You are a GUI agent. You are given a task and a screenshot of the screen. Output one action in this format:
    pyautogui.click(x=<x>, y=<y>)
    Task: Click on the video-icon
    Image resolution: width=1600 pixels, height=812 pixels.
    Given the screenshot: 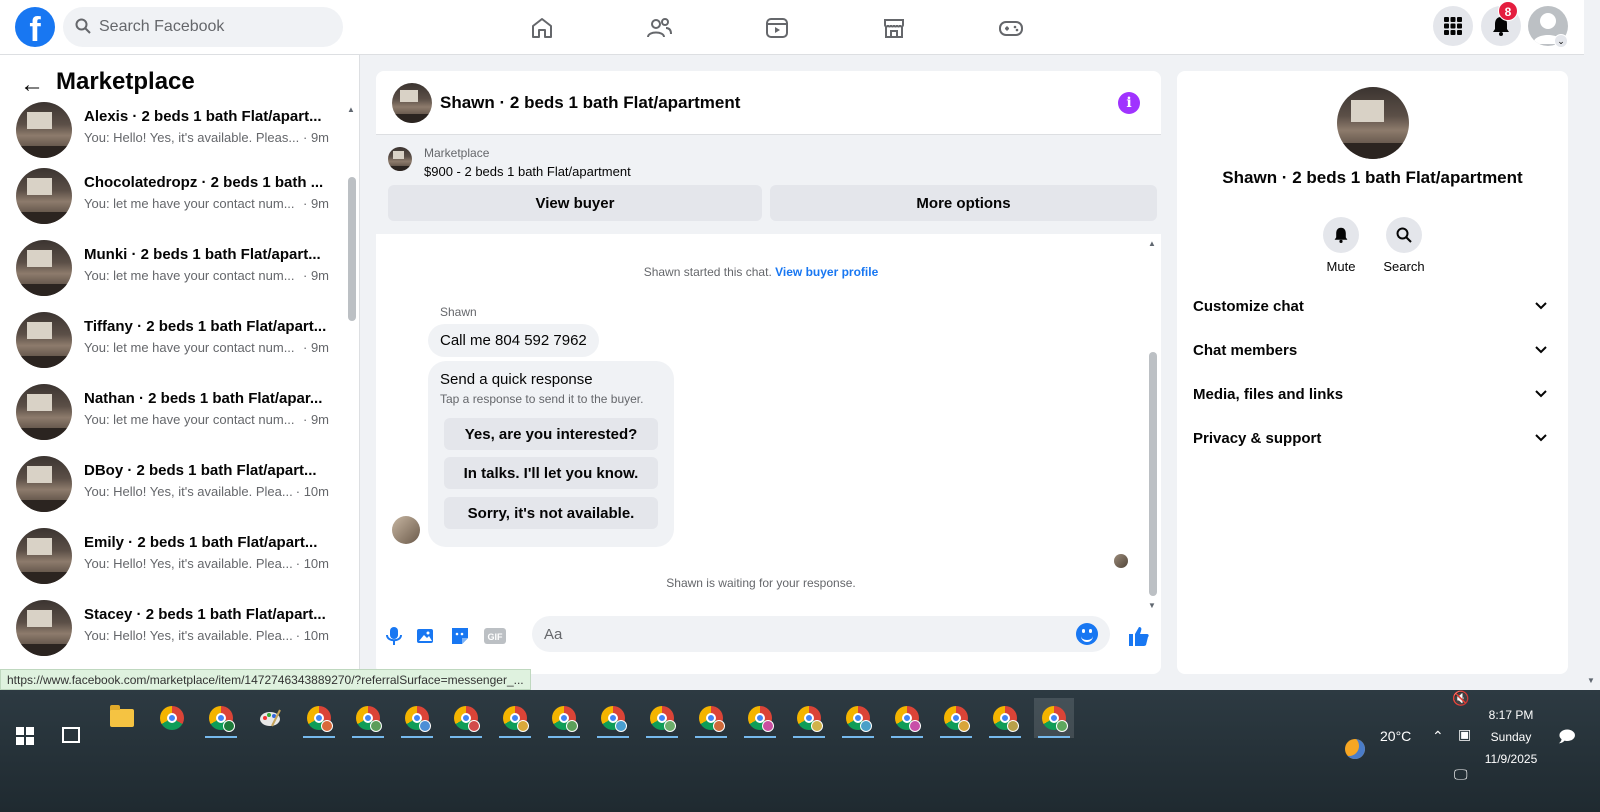 What is the action you would take?
    pyautogui.click(x=777, y=28)
    